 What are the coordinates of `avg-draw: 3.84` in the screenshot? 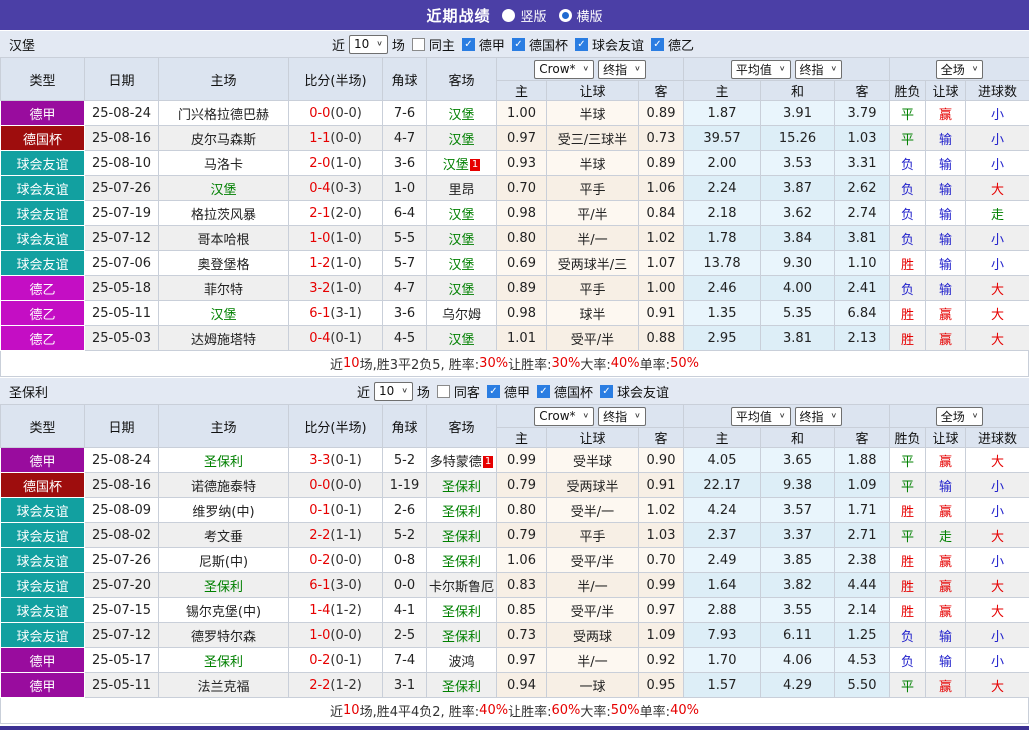 It's located at (798, 238).